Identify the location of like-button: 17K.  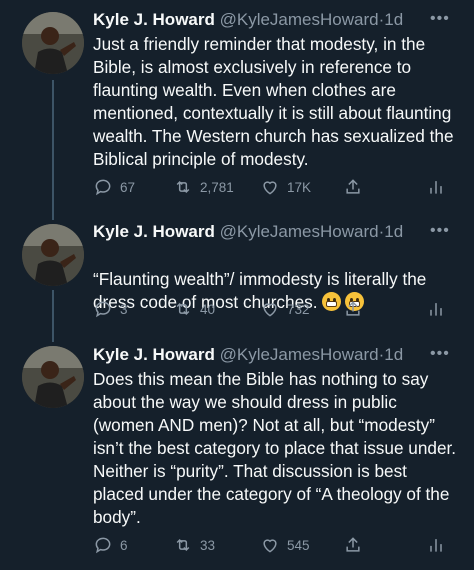
(285, 187).